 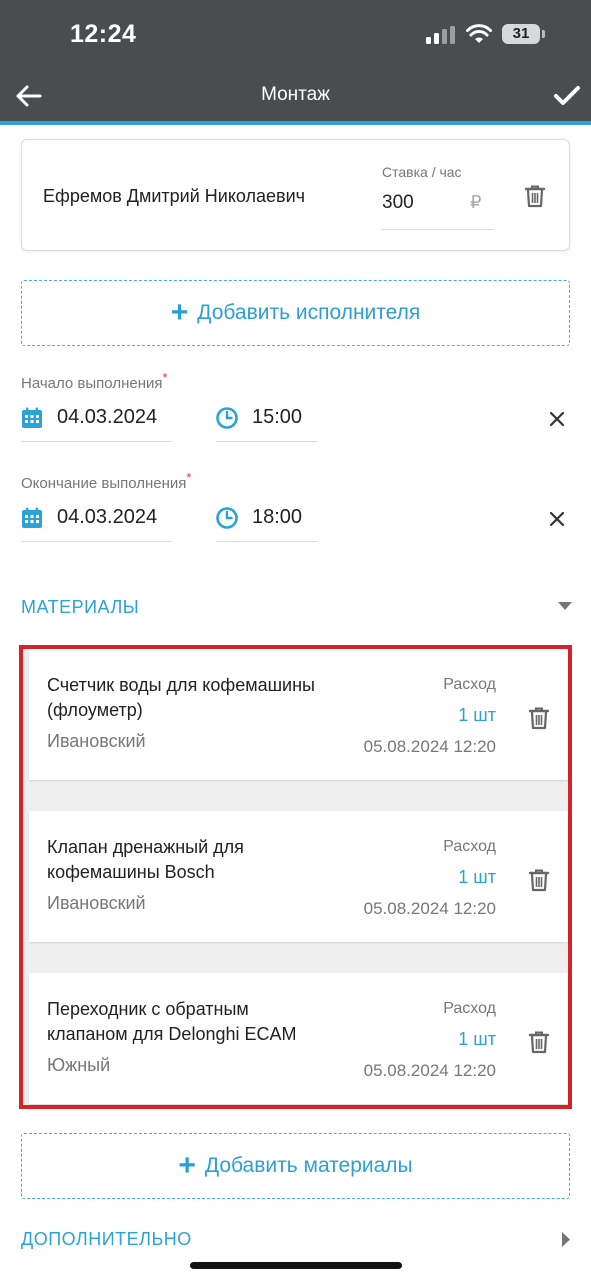 What do you see at coordinates (295, 123) in the screenshot?
I see `top-bar-accent-line` at bounding box center [295, 123].